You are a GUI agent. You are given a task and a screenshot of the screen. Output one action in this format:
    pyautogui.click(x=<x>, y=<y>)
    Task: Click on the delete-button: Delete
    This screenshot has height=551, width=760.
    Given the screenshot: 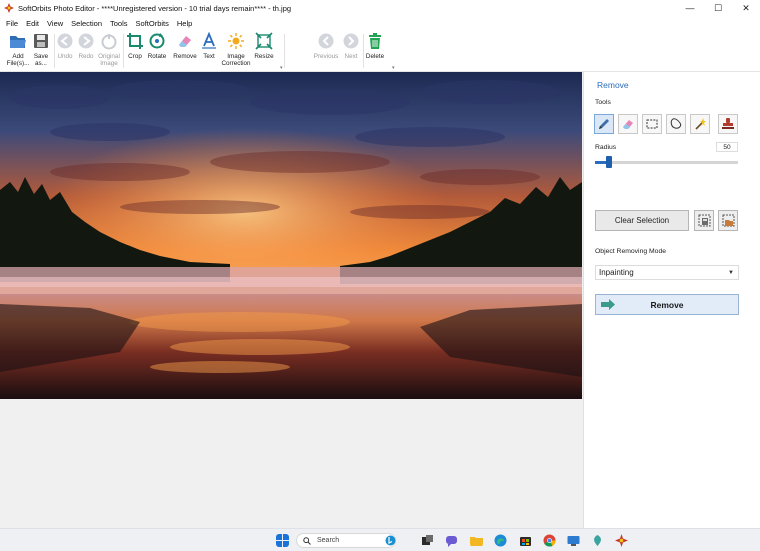 What is the action you would take?
    pyautogui.click(x=375, y=51)
    